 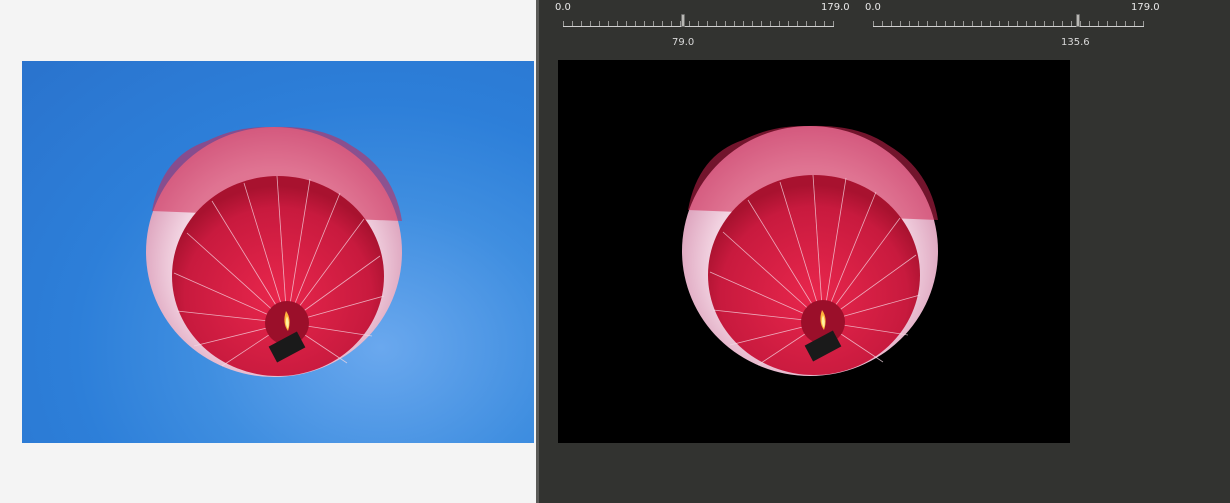 I want to click on hue-max-slider: 0.0 179.0 135.6, so click(x=1015, y=25).